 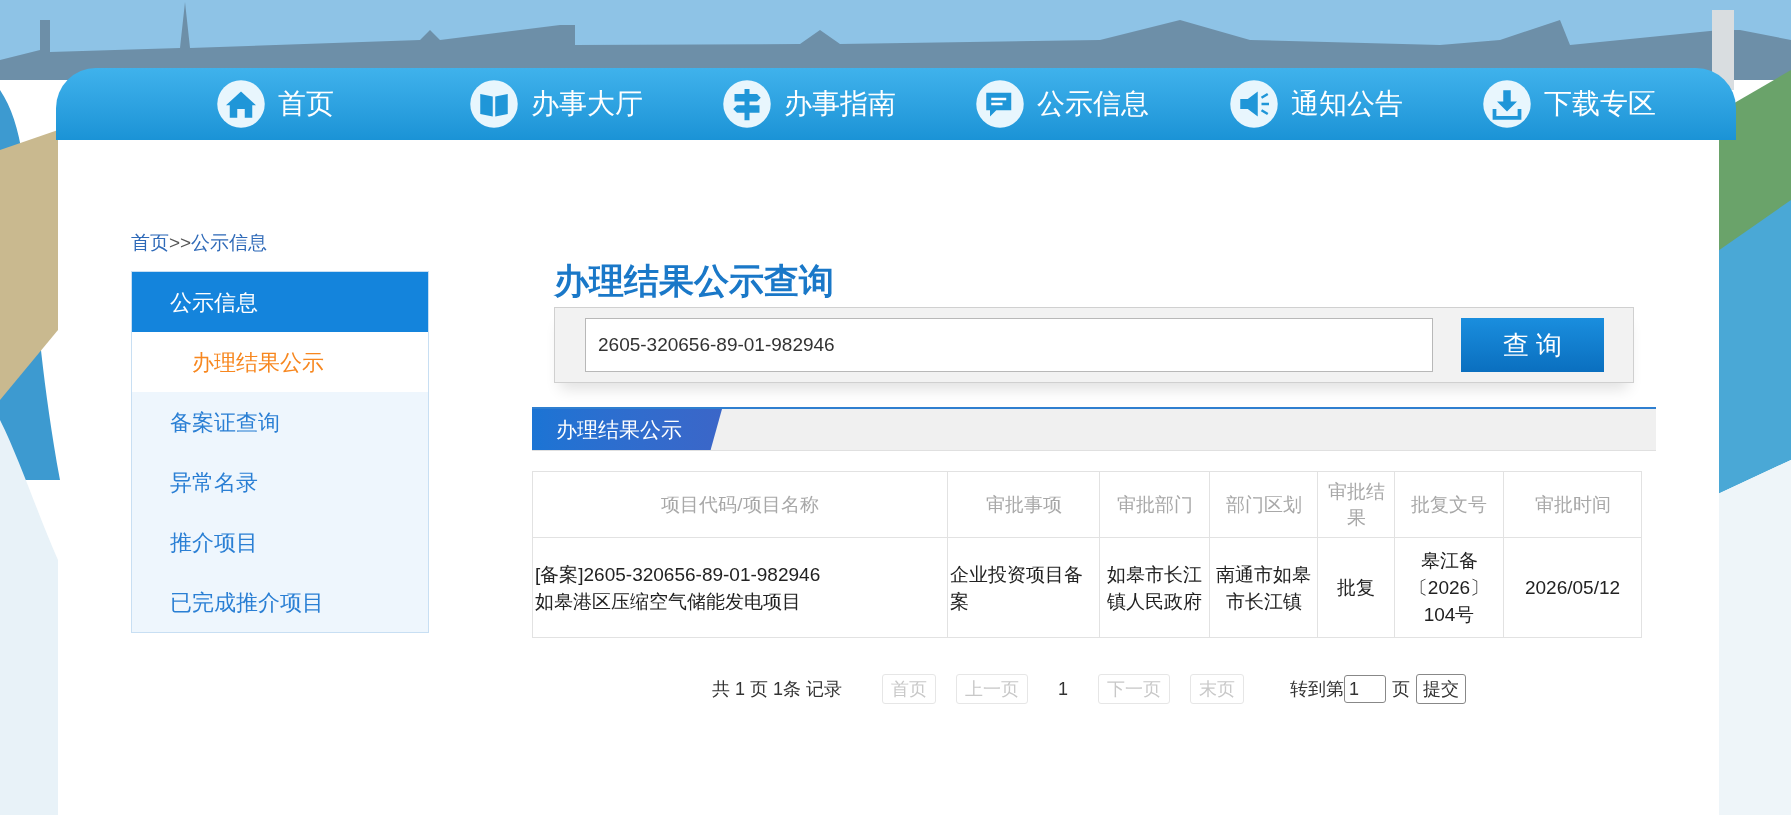 I want to click on table-cell: 如皋市长江镇人民政府, so click(x=1154, y=587).